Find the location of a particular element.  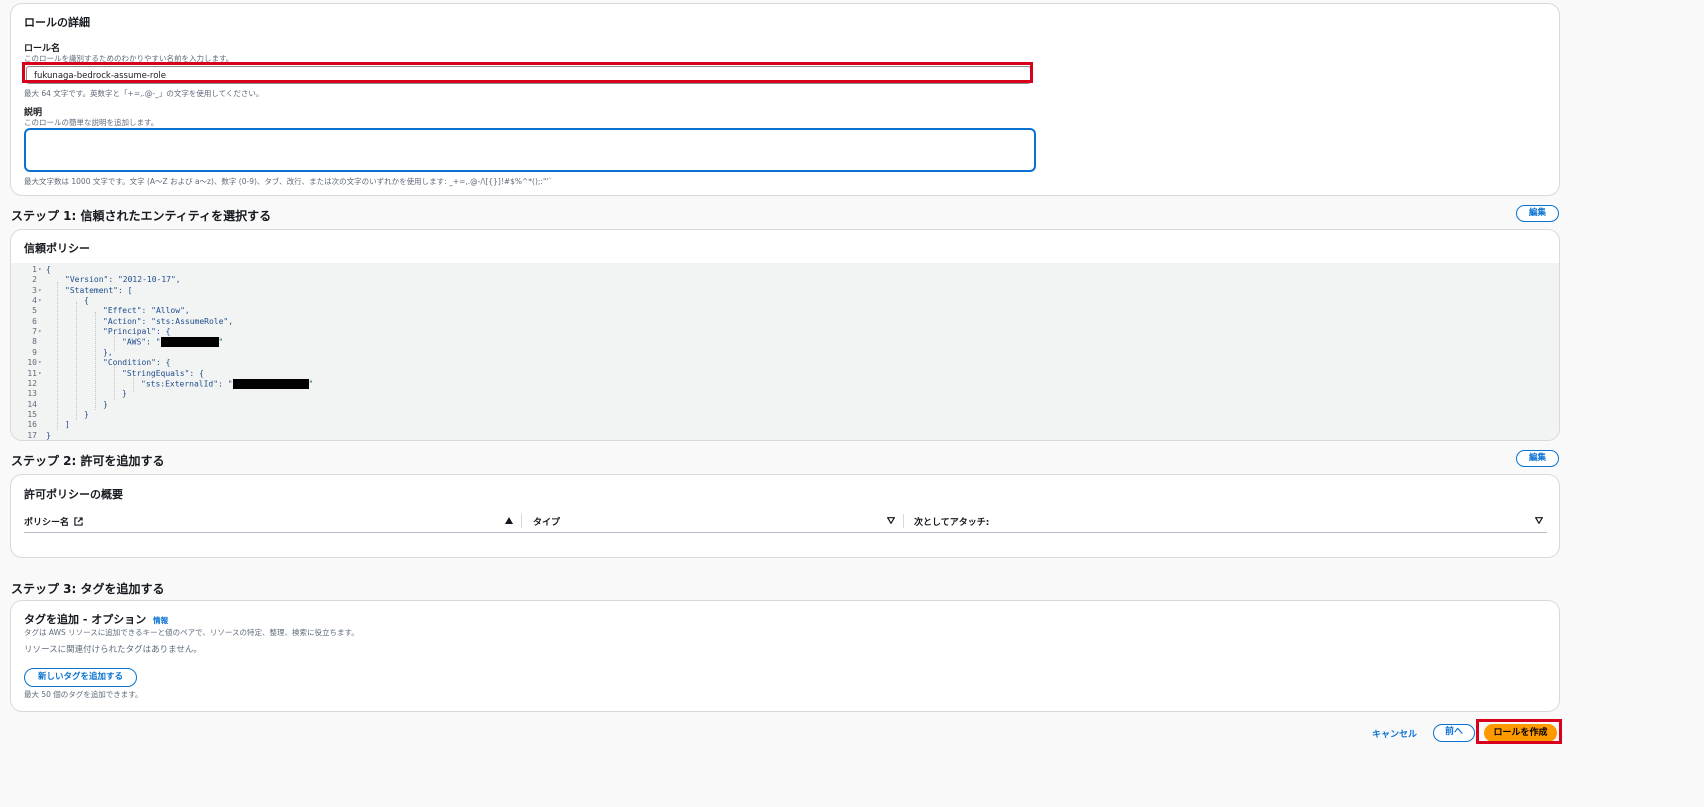

code-line: }, is located at coordinates (108, 352).